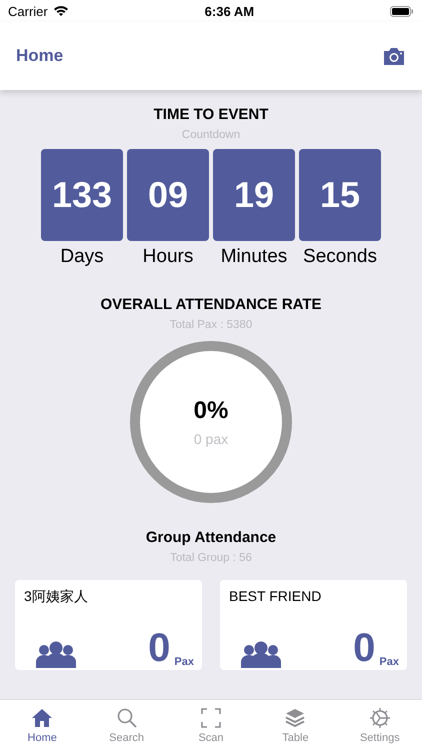 The width and height of the screenshot is (422, 750). Describe the element at coordinates (126, 718) in the screenshot. I see `search-icon` at that location.